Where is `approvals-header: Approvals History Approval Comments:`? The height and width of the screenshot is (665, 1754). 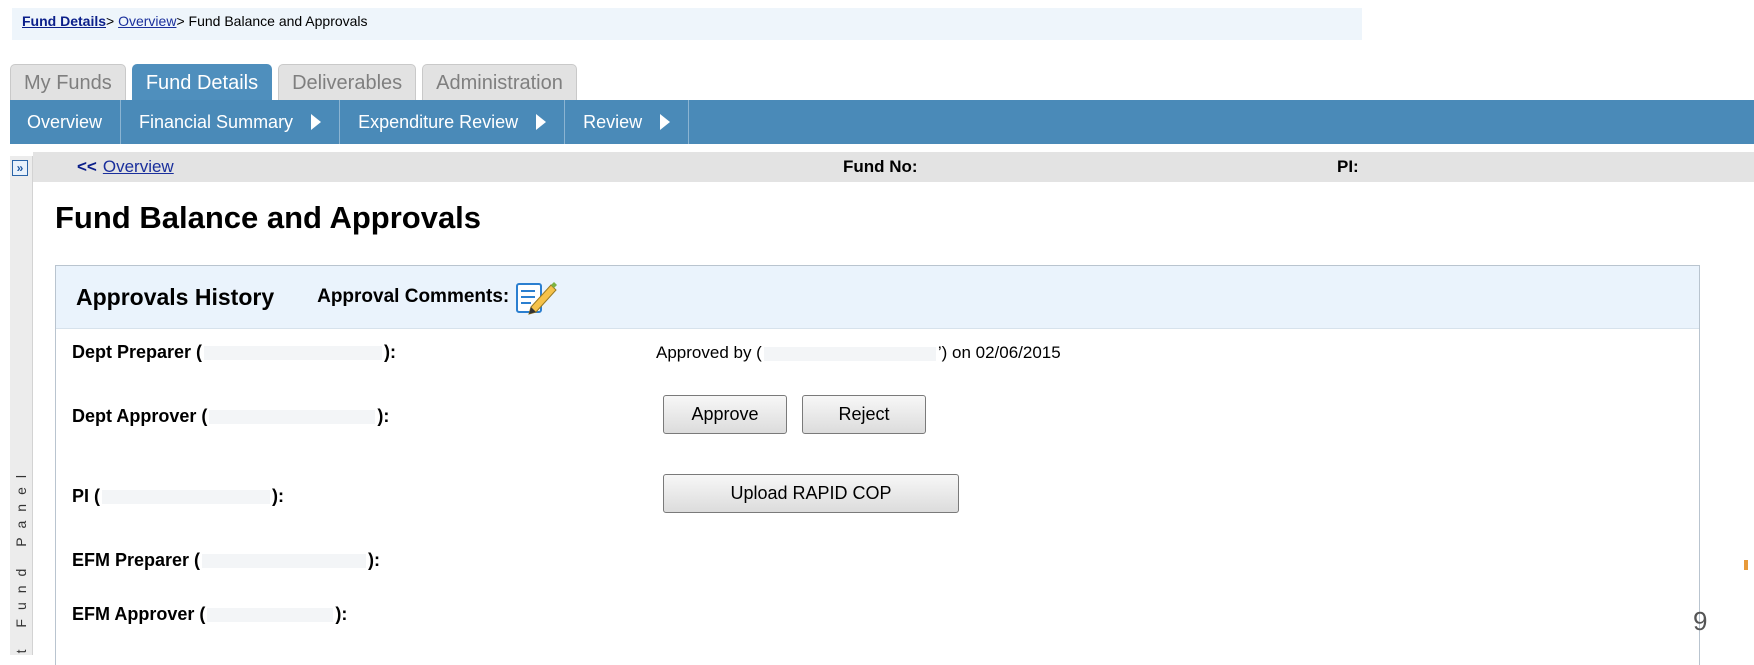
approvals-header: Approvals History Approval Comments: is located at coordinates (877, 297).